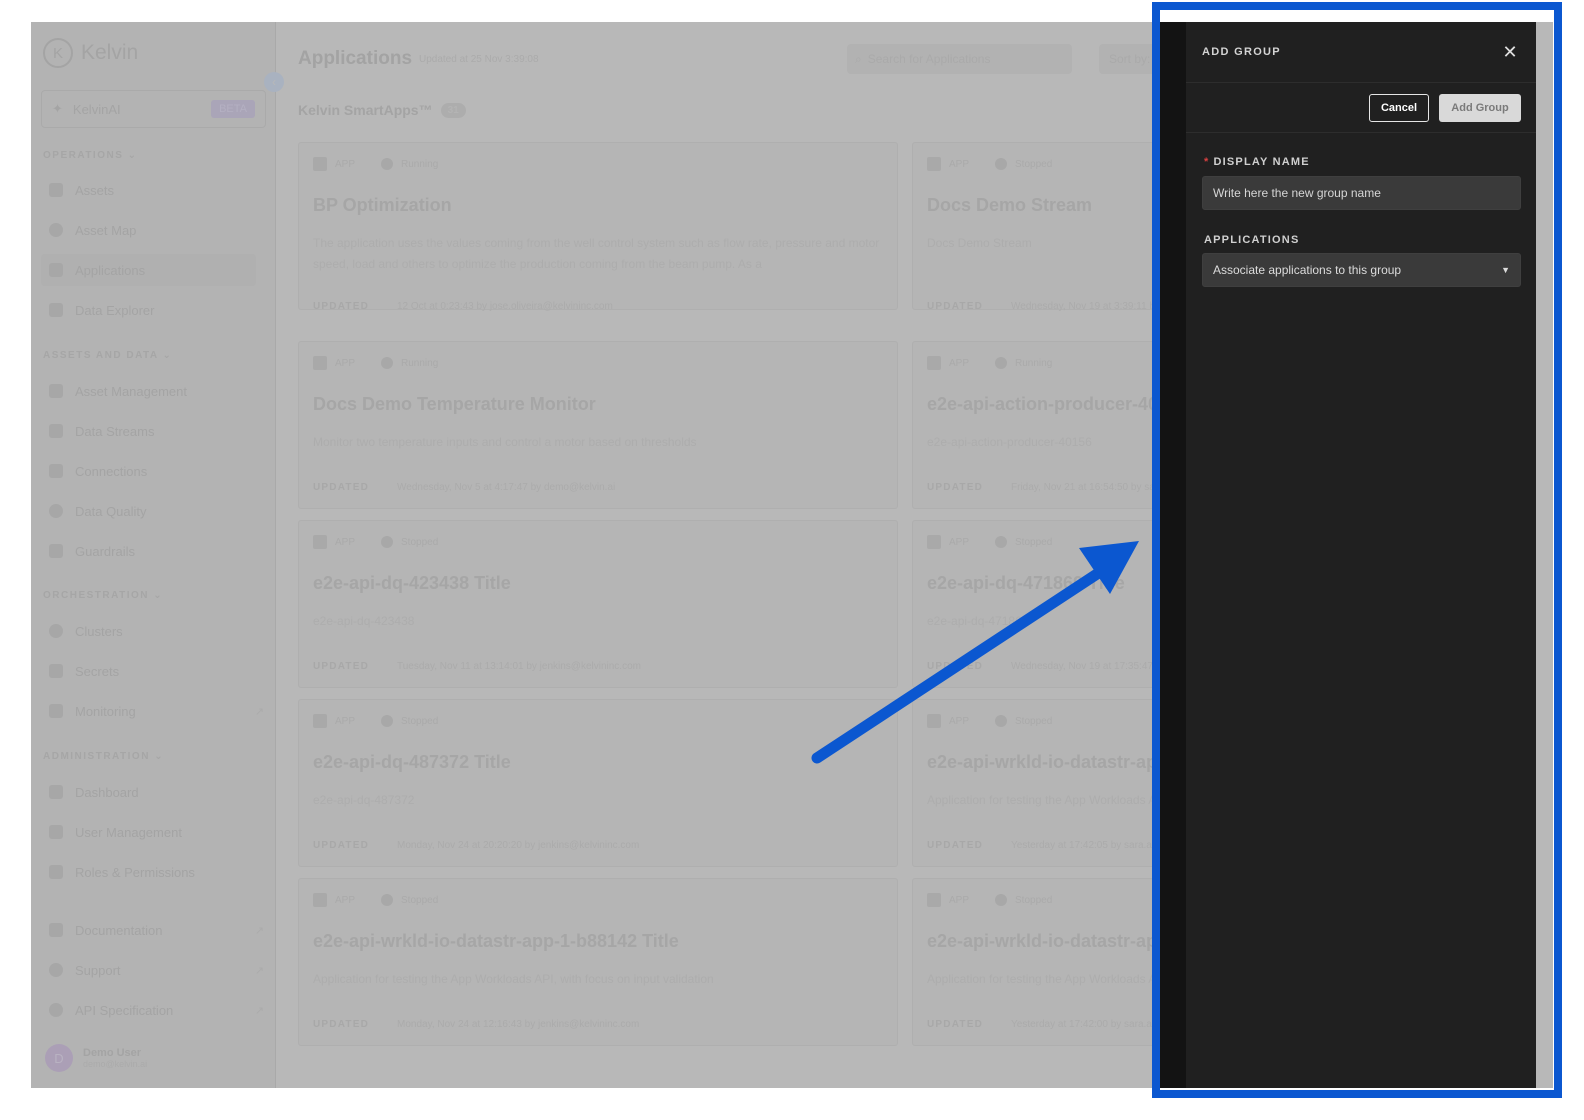  Describe the element at coordinates (156, 190) in the screenshot. I see `sidebar-item-assets: Assets` at that location.